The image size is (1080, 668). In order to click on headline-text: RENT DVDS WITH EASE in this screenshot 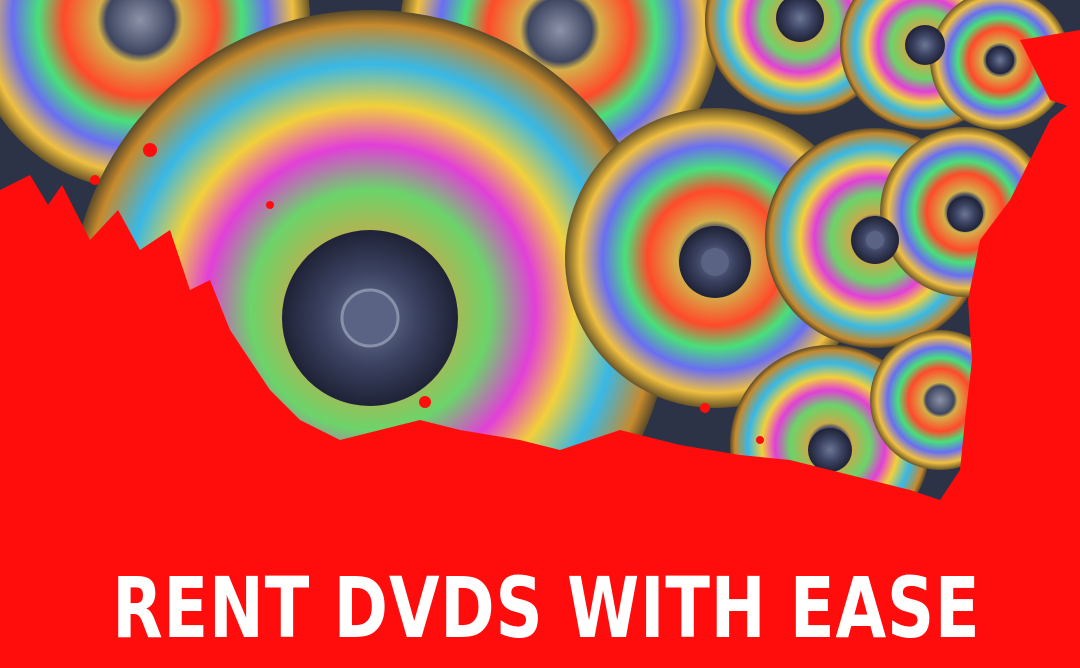, I will do `click(546, 608)`.